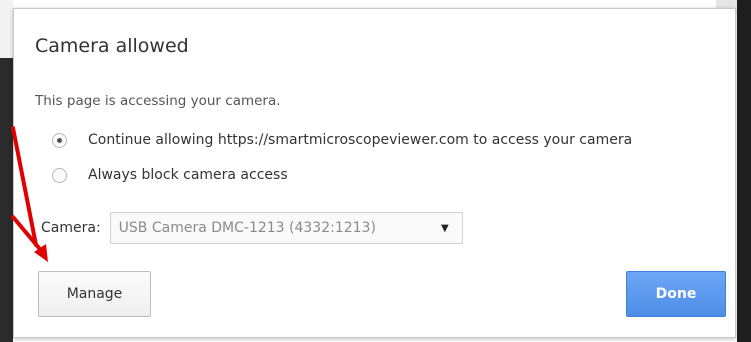  What do you see at coordinates (444, 228) in the screenshot?
I see `chevron-down-icon: ▼` at bounding box center [444, 228].